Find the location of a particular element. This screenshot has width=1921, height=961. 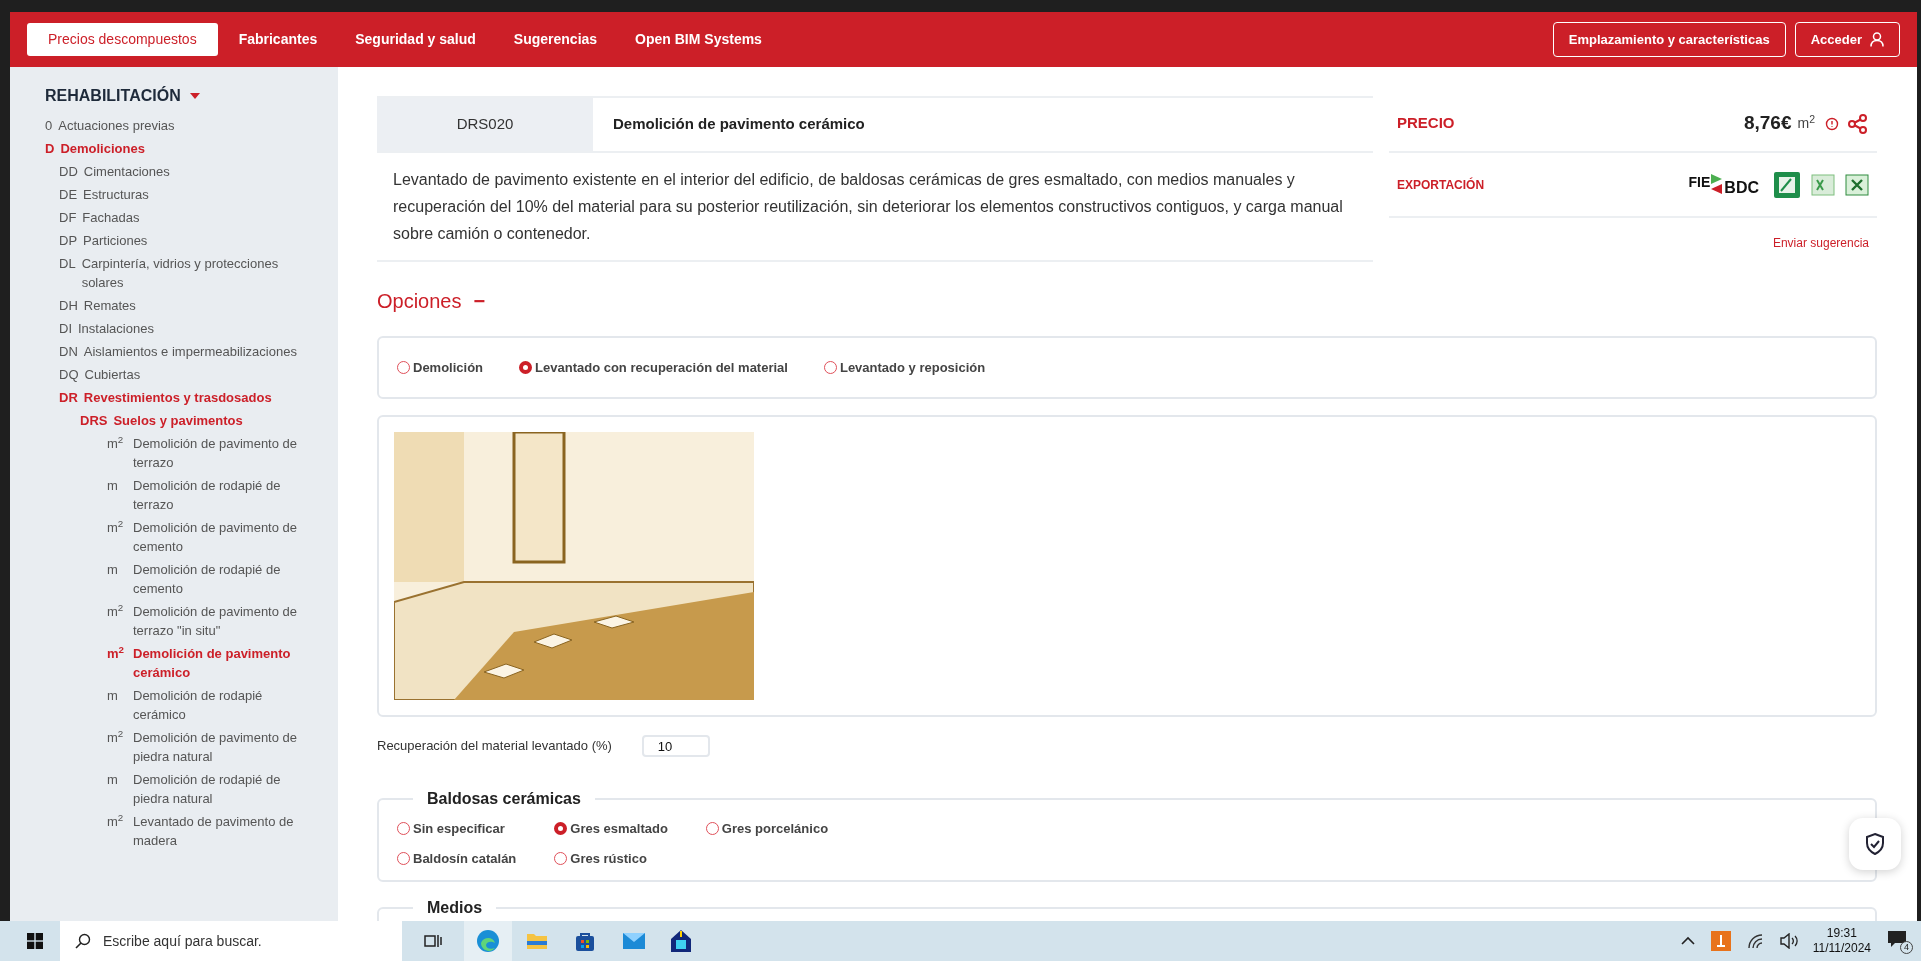

task-view-icon is located at coordinates (433, 941).